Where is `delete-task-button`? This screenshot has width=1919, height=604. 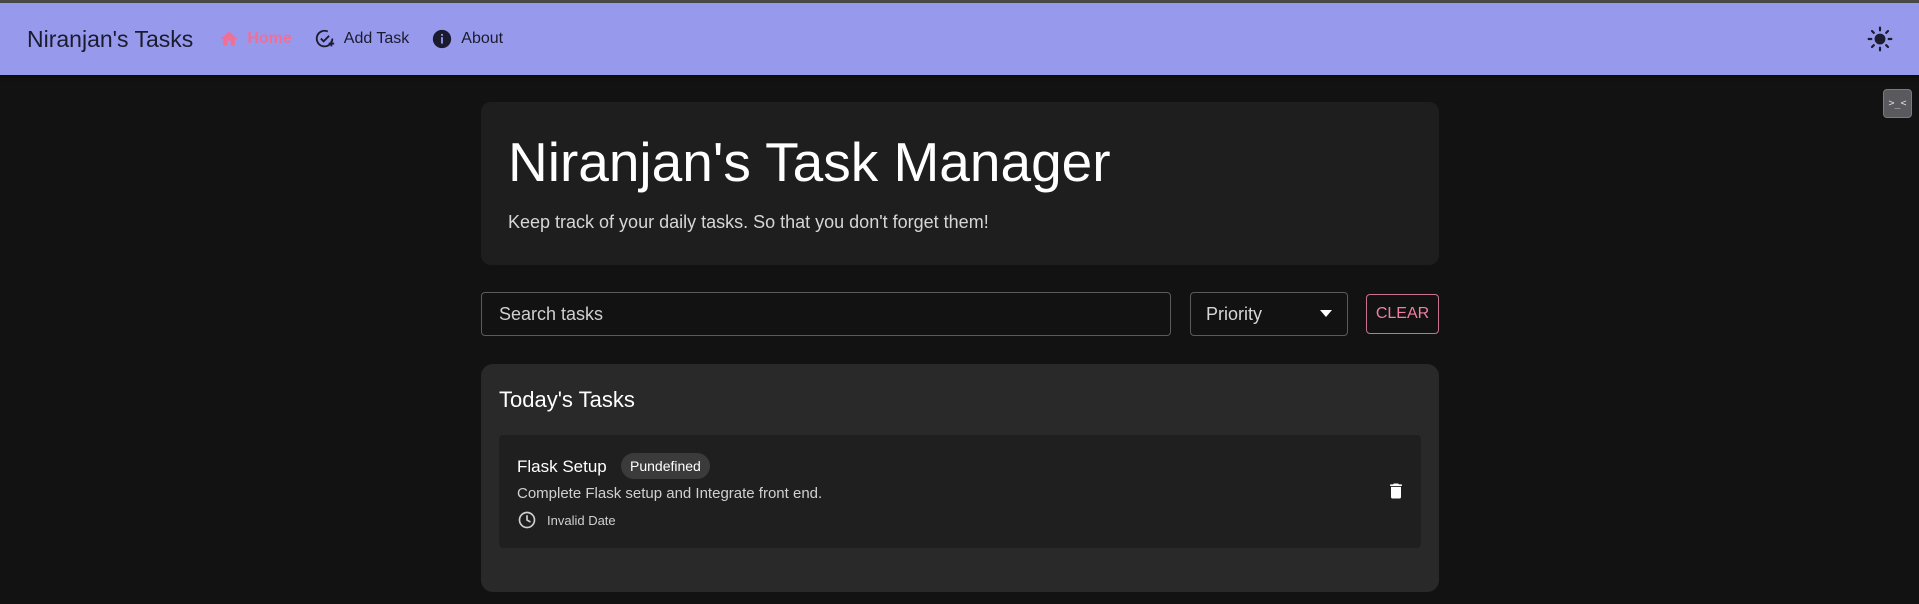
delete-task-button is located at coordinates (1396, 491).